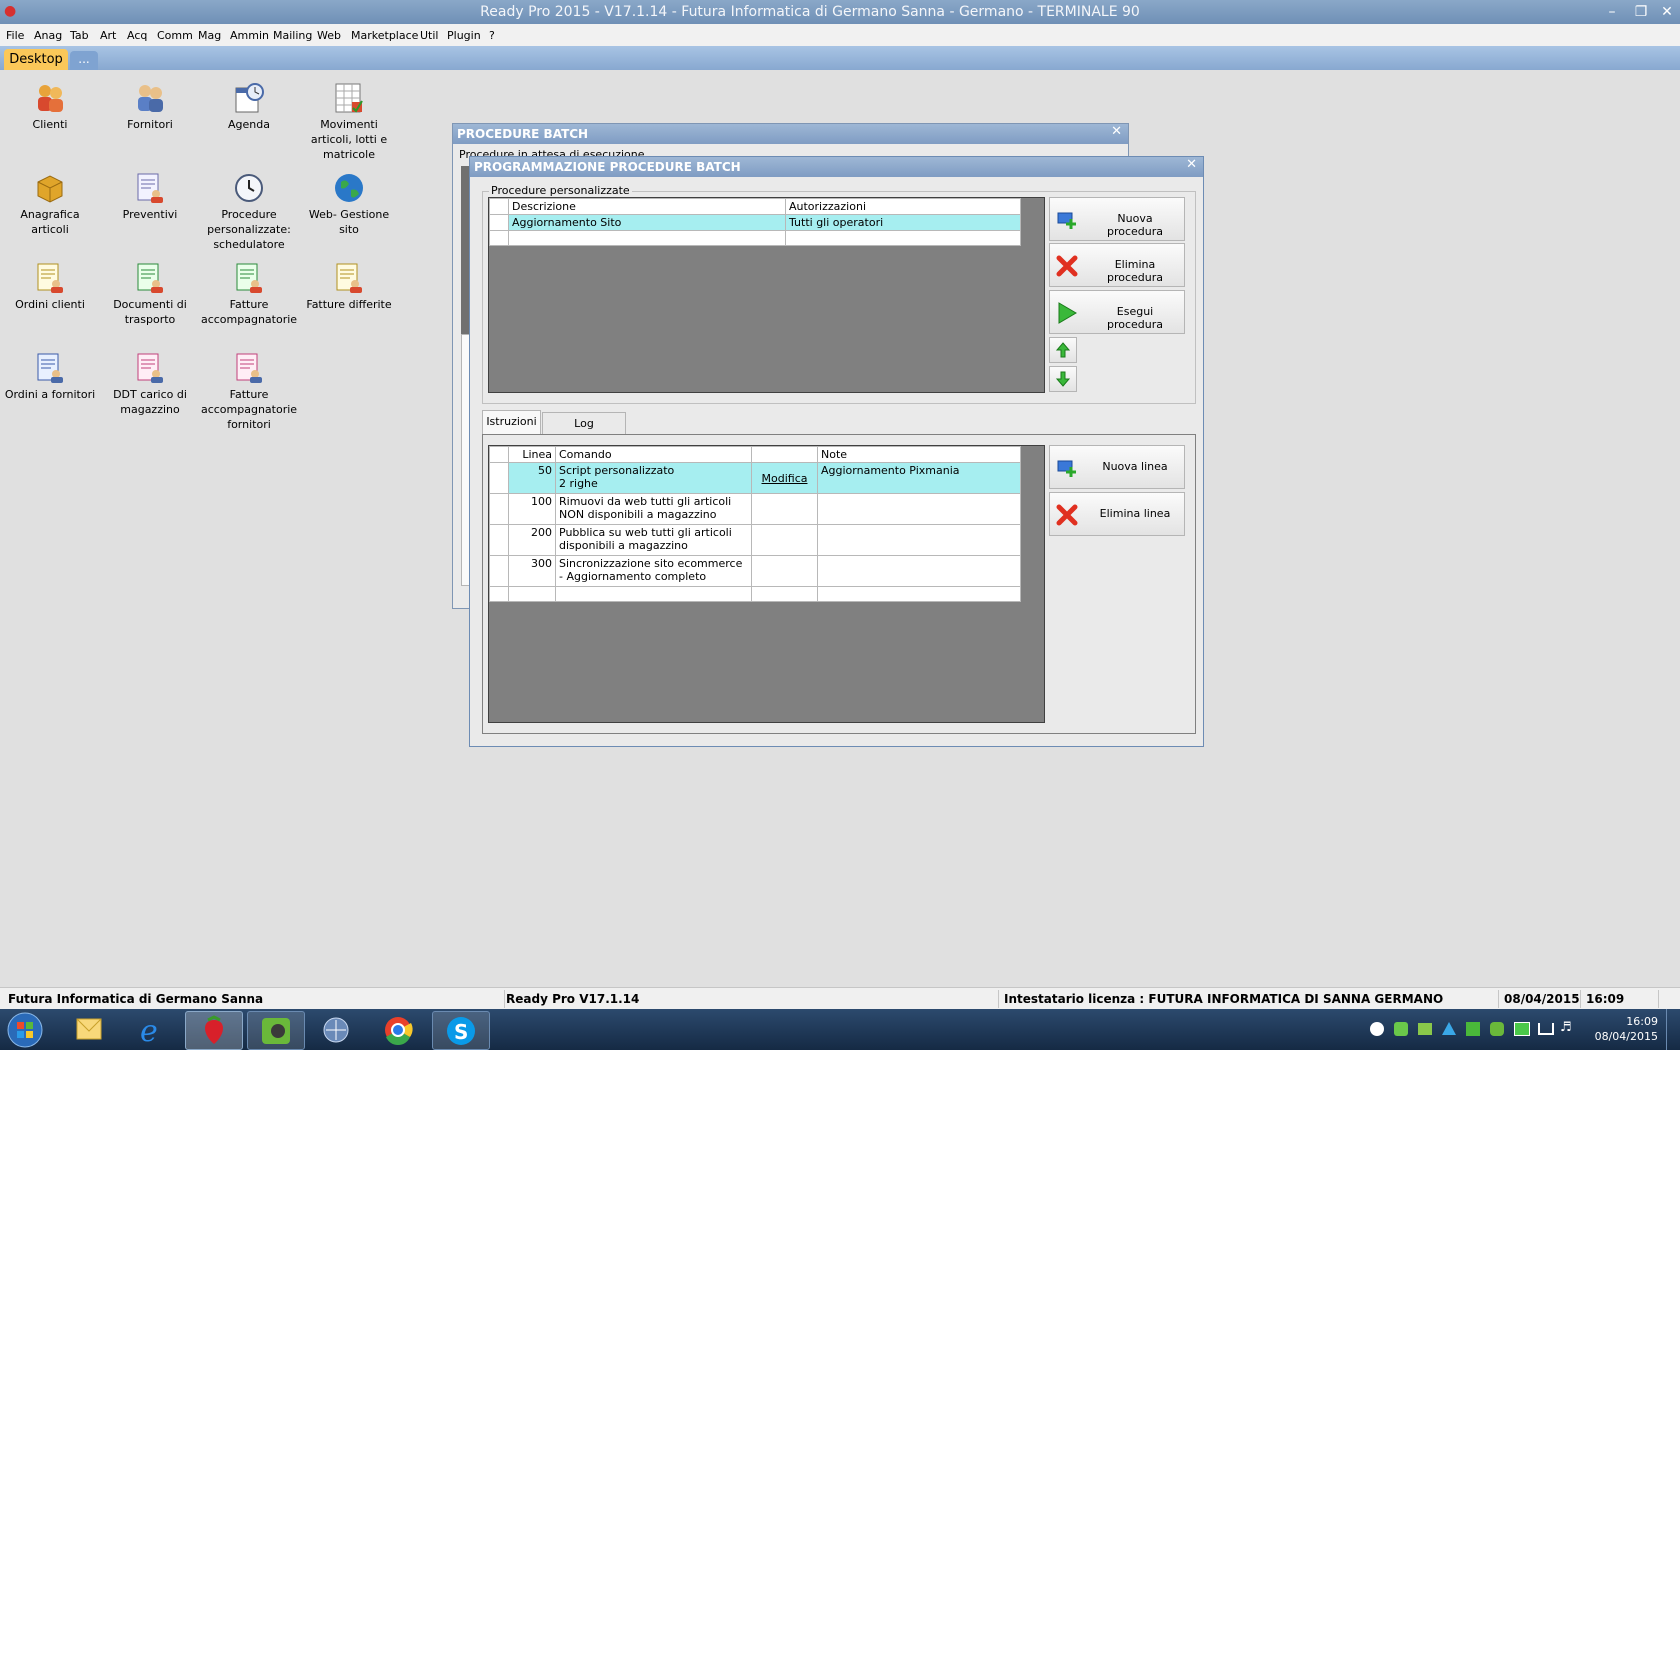 This screenshot has height=1672, width=1680. Describe the element at coordinates (1425, 1029) in the screenshot. I see `tray-network-card-icon` at that location.